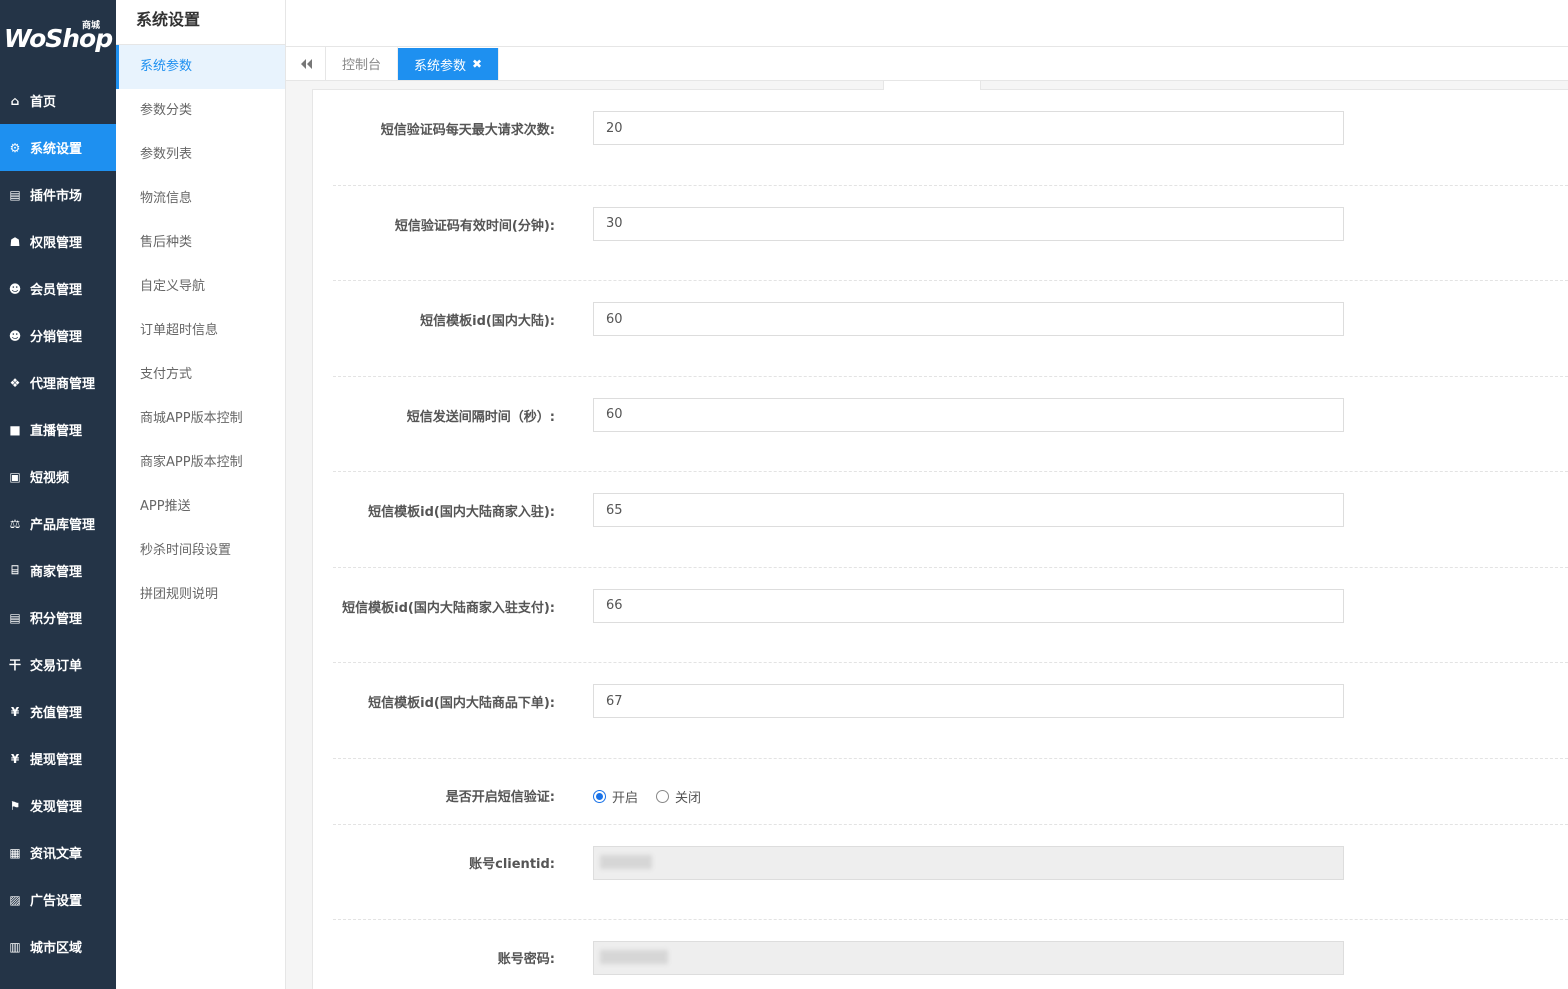 This screenshot has width=1568, height=989. I want to click on sidebar-item: 干交易订单, so click(58, 664).